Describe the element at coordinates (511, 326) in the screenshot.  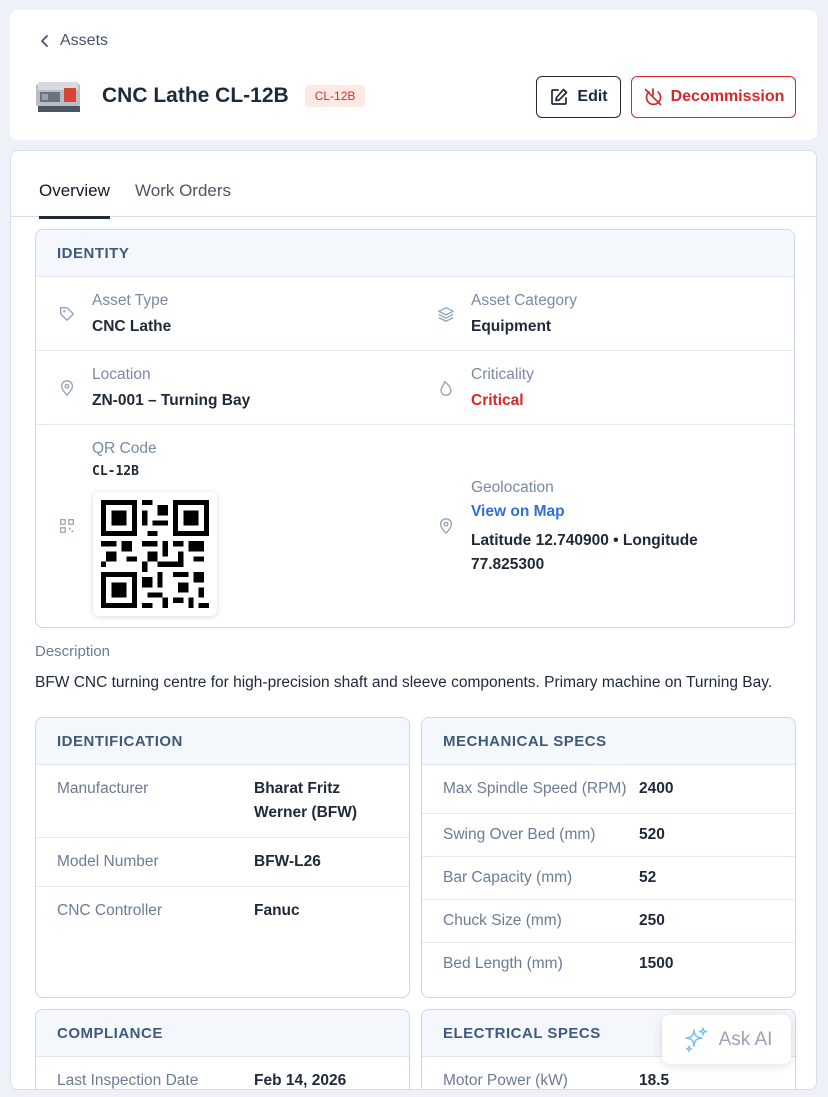
I see `asset-category-value: Equipment` at that location.